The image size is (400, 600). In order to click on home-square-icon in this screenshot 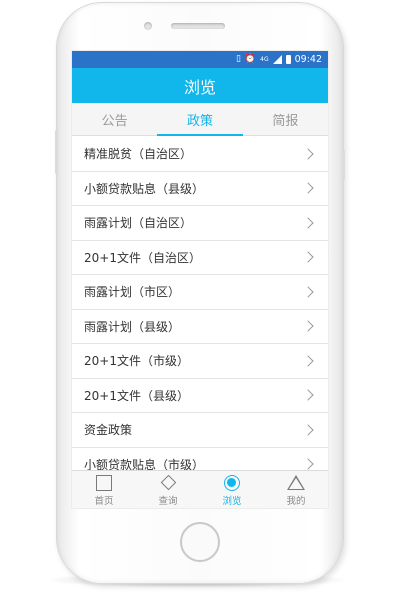, I will do `click(104, 482)`.